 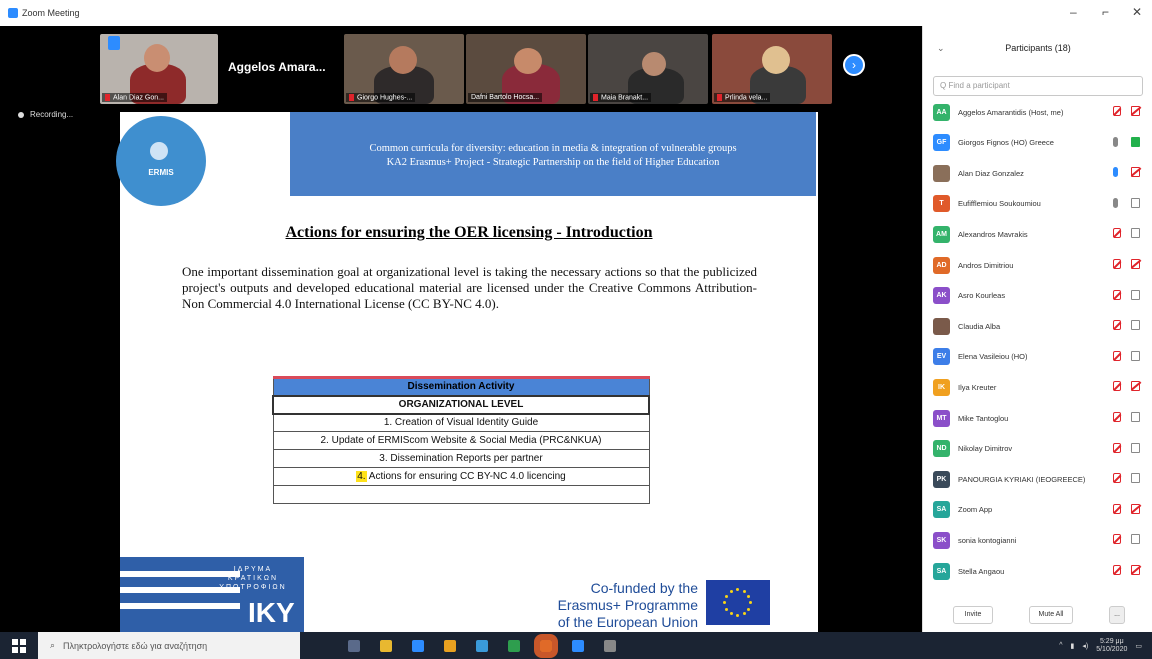 I want to click on participants-title: Participants (18), so click(x=1038, y=48).